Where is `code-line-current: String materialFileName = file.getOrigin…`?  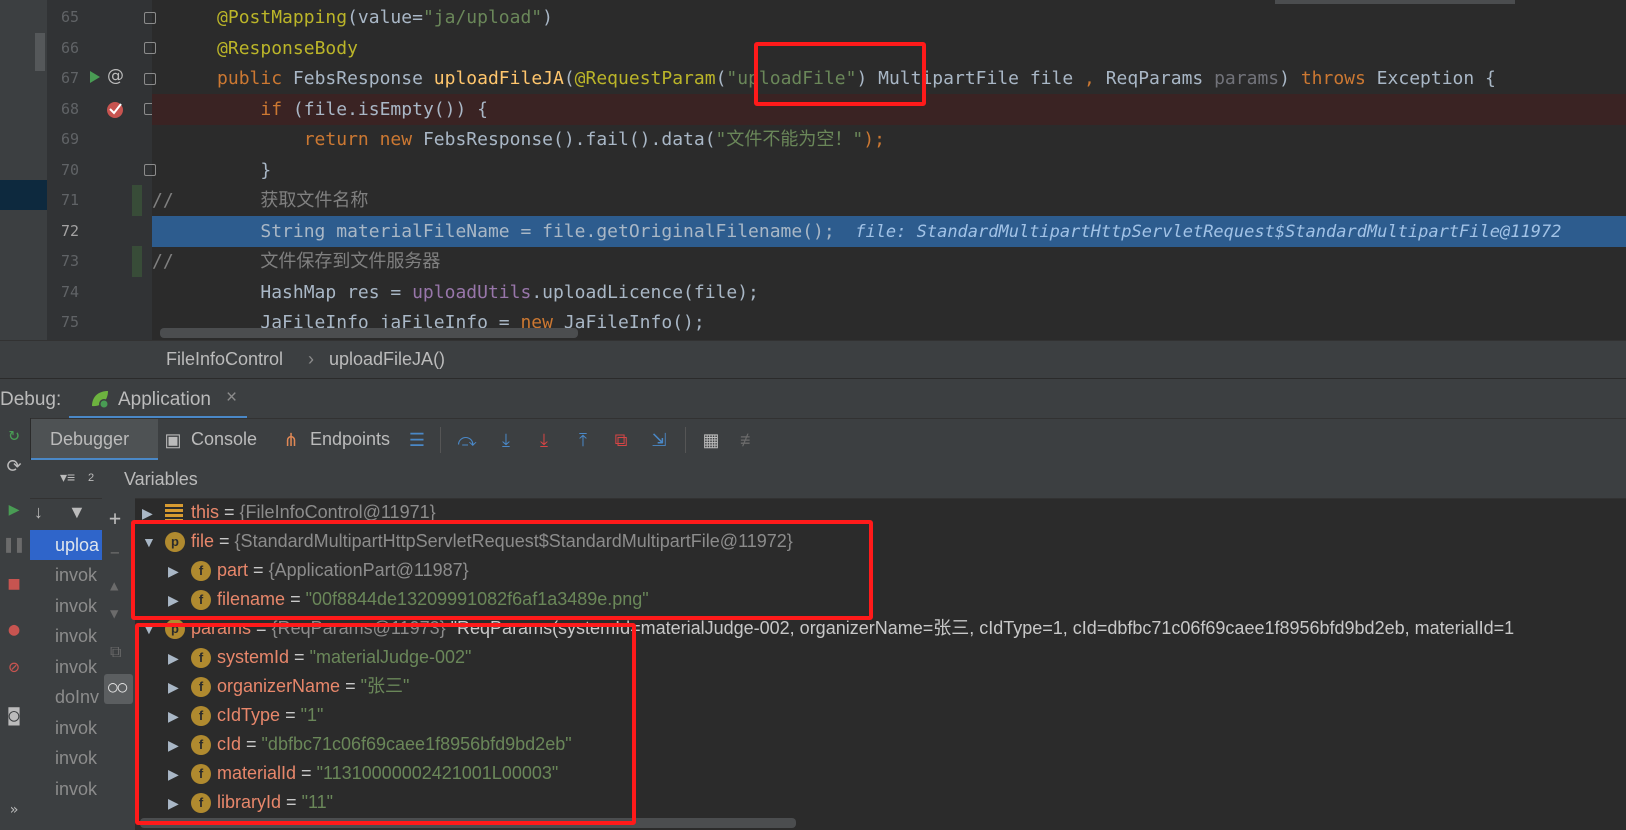
code-line-current: String materialFileName = file.getOrigin… is located at coordinates (889, 231).